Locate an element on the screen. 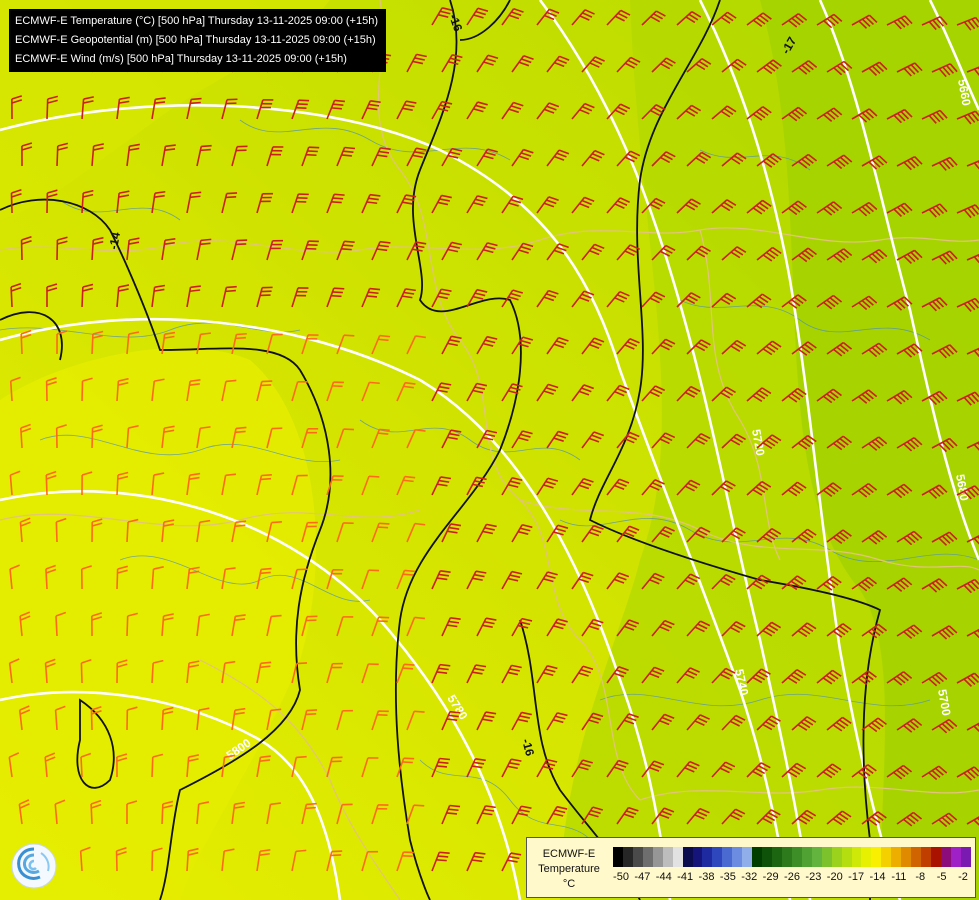  legend-tick-label: -5 is located at coordinates (941, 877).